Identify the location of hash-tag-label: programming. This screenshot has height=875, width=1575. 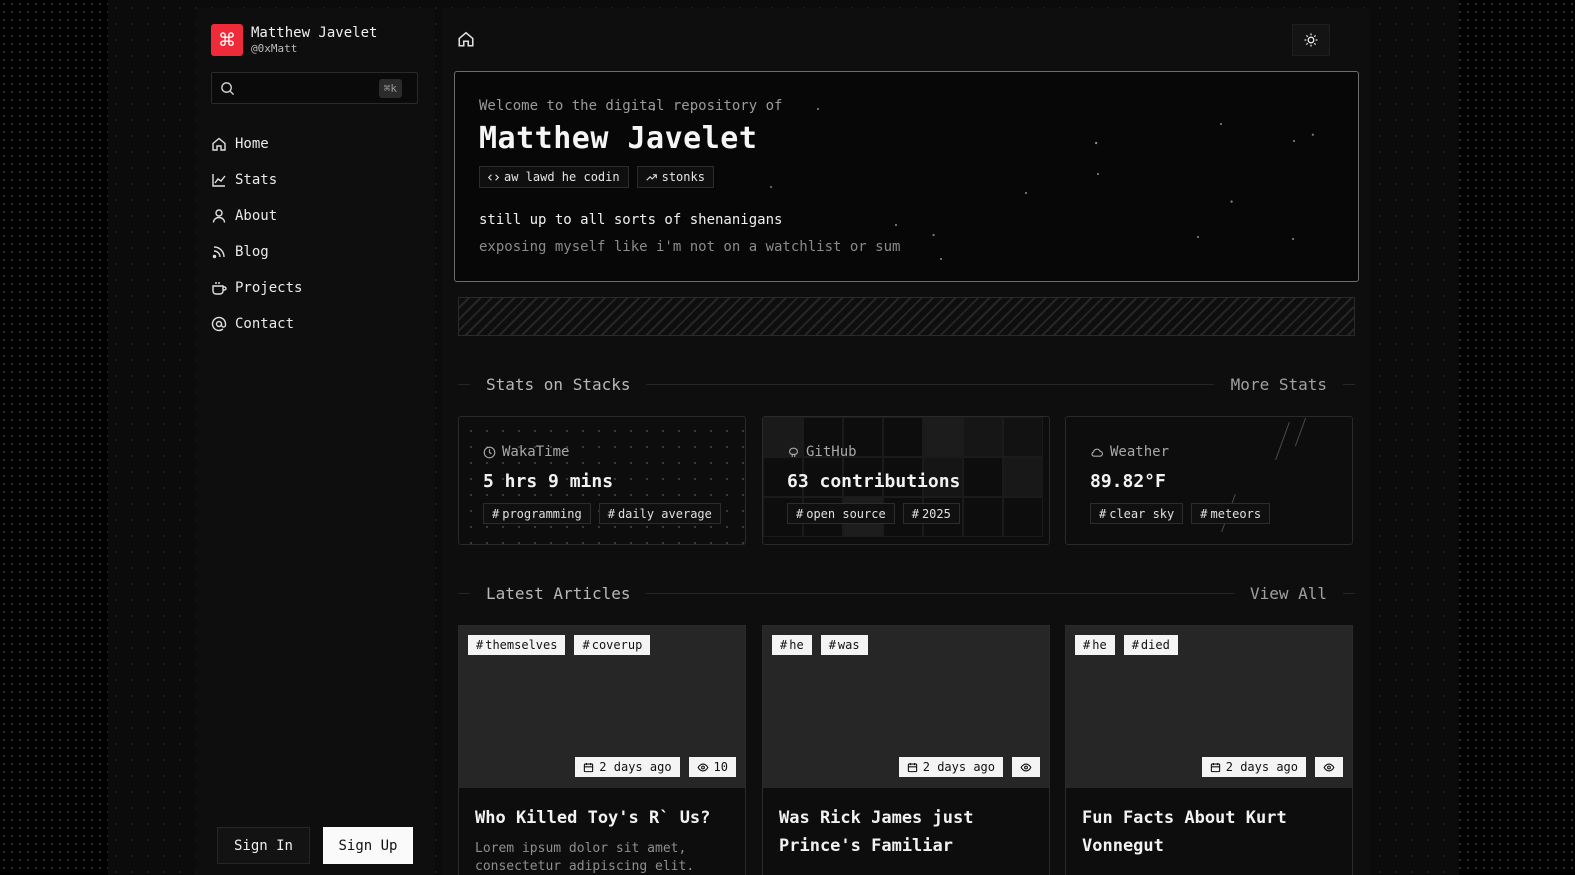
(542, 513).